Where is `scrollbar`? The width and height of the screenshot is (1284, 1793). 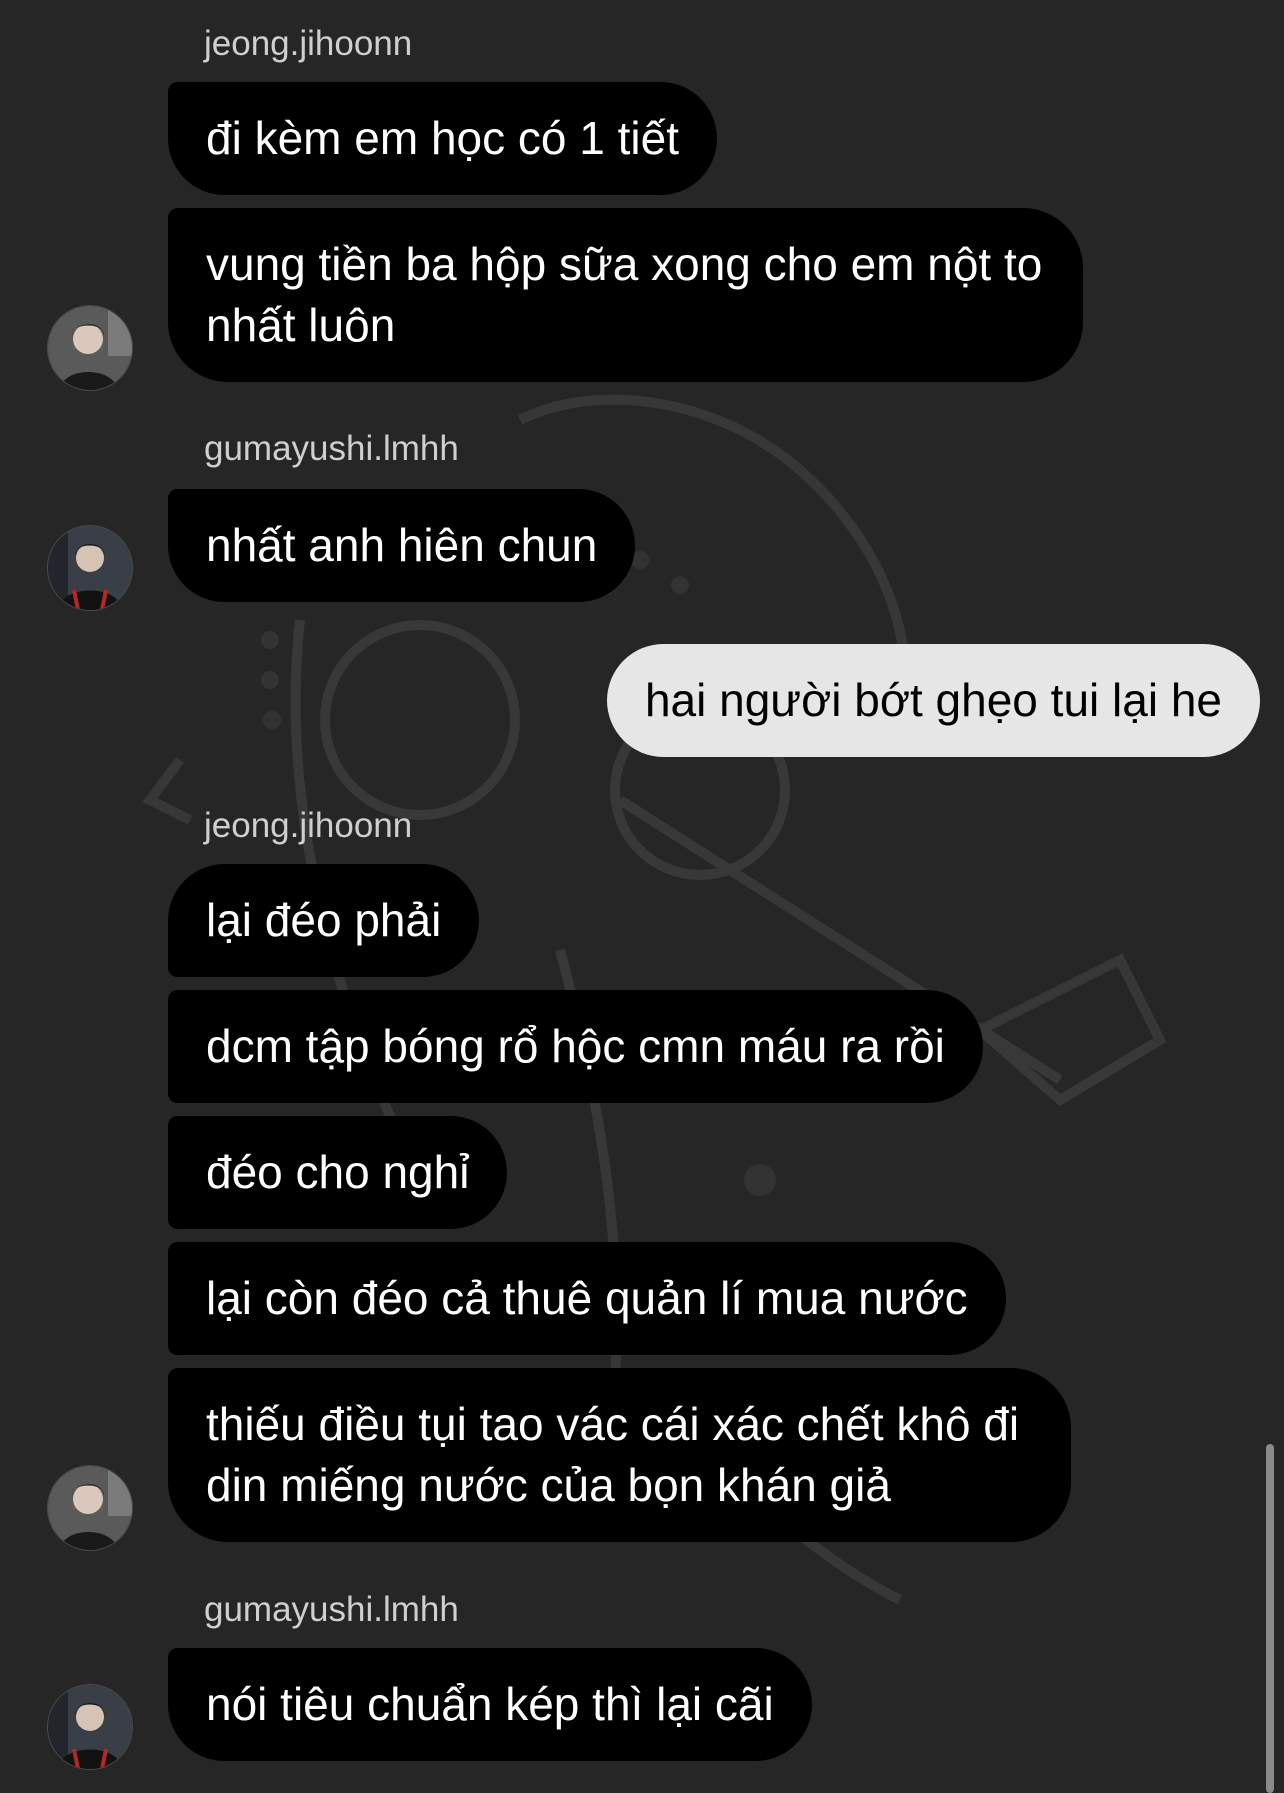 scrollbar is located at coordinates (1270, 1618).